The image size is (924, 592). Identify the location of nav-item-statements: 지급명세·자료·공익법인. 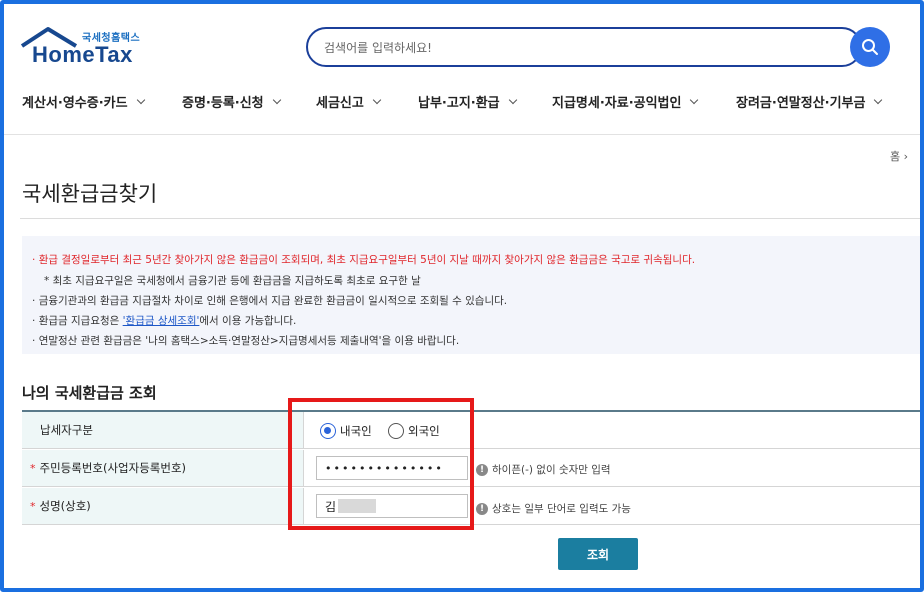
(625, 101).